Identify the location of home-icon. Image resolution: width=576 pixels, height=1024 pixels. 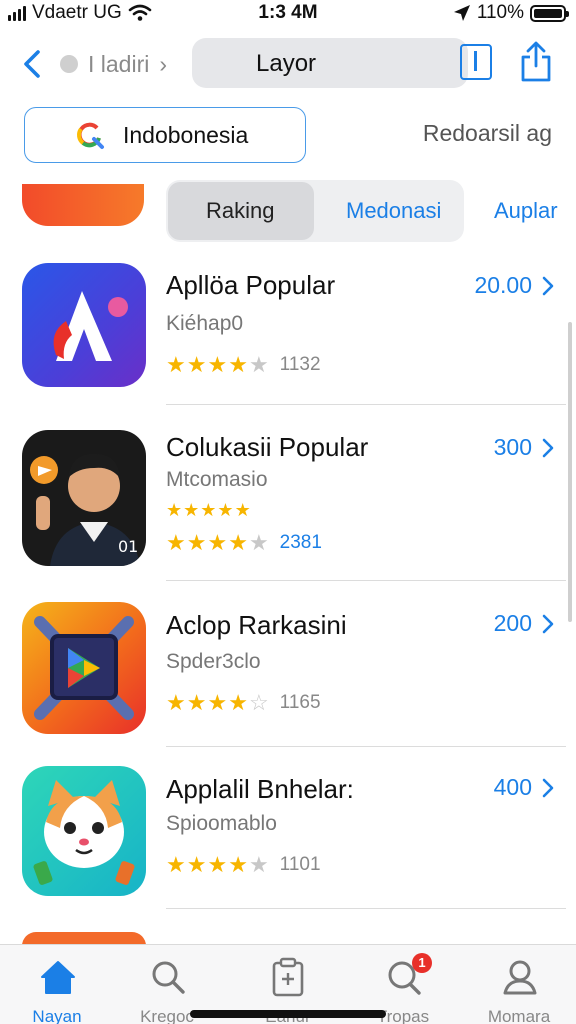
(58, 977).